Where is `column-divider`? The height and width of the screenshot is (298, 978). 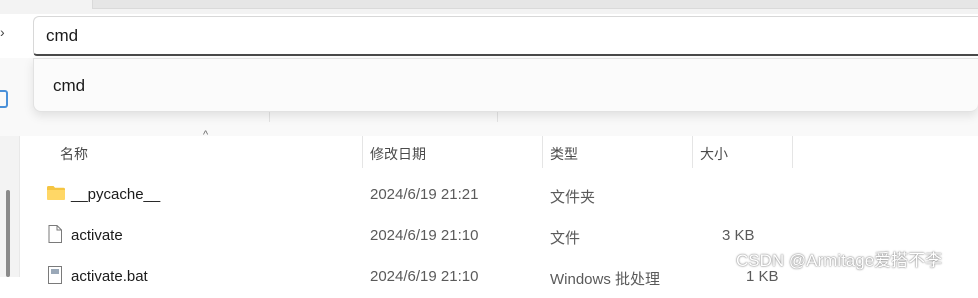 column-divider is located at coordinates (792, 152).